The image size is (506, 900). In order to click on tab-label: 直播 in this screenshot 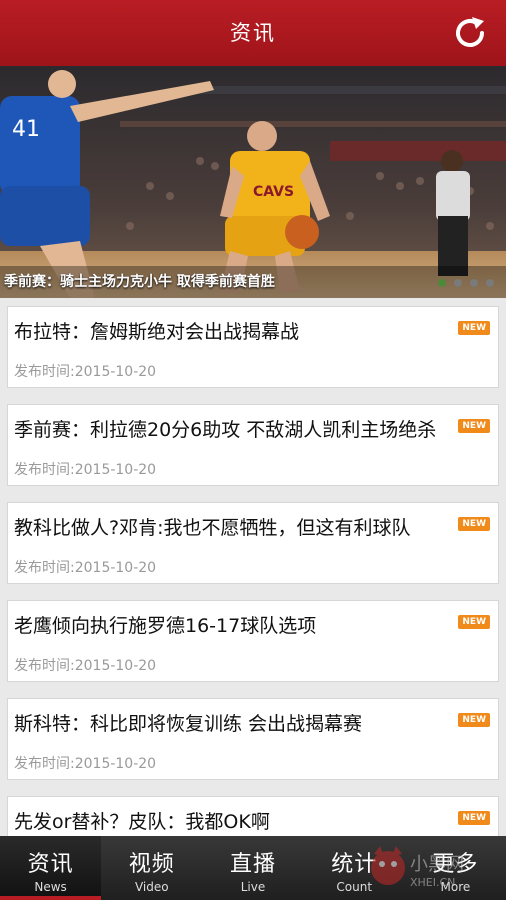, I will do `click(253, 864)`.